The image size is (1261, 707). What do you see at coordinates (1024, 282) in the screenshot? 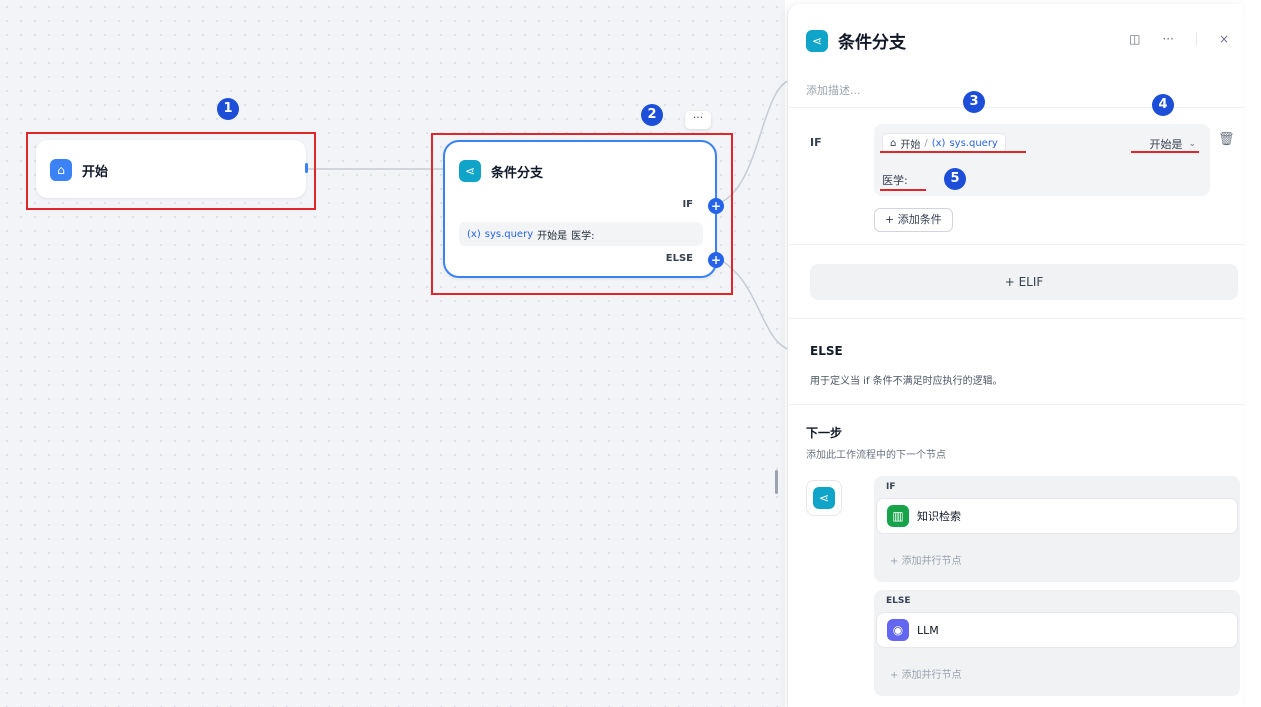
I see `add-elif-button: + ELIF` at bounding box center [1024, 282].